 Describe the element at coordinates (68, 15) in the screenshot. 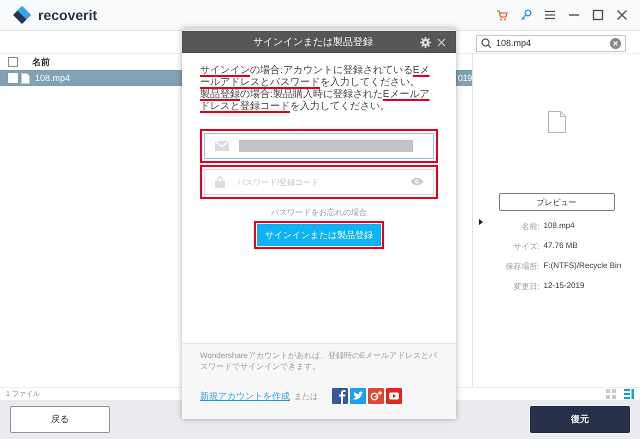

I see `app-logo-text: recoverit` at that location.